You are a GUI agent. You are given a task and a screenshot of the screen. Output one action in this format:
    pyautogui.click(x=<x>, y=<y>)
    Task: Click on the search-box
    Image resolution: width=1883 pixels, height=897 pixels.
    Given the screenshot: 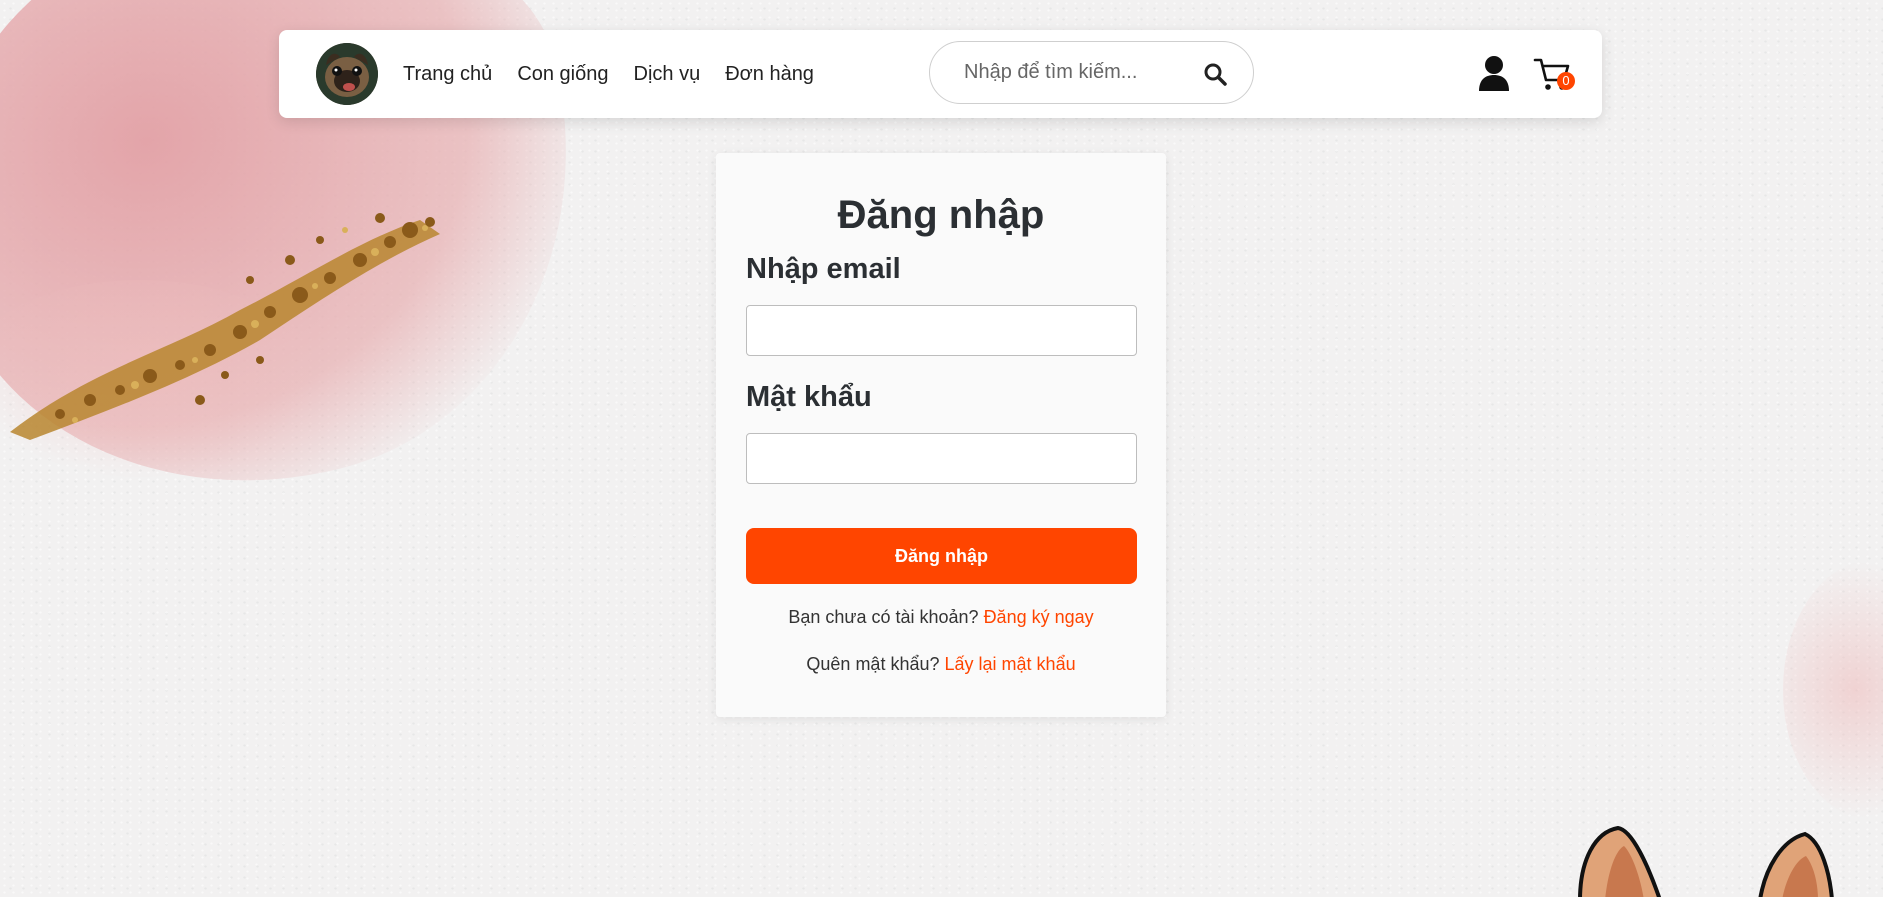 What is the action you would take?
    pyautogui.click(x=1091, y=72)
    